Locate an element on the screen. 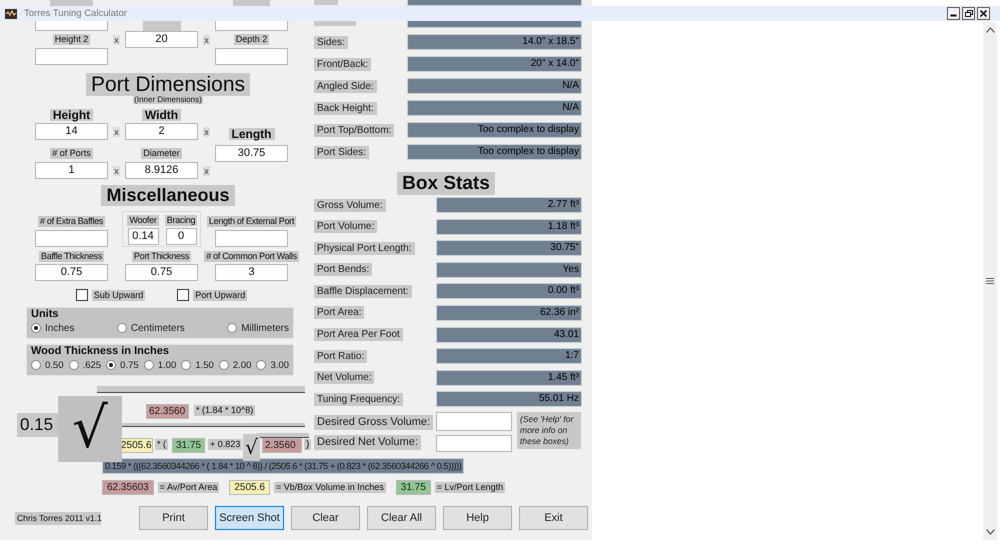 Image resolution: width=1000 pixels, height=546 pixels. radio-label: Millimeters is located at coordinates (265, 328).